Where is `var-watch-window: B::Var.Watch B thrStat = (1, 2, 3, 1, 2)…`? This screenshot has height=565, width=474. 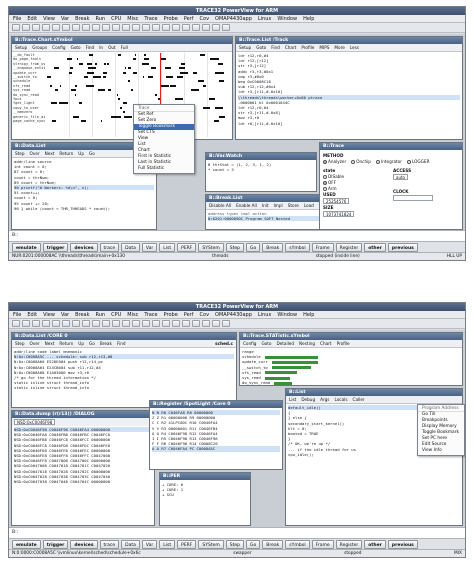
var-watch-window: B::Var.Watch B thrStat = (1, 2, 3, 1, 2)… is located at coordinates (261, 172).